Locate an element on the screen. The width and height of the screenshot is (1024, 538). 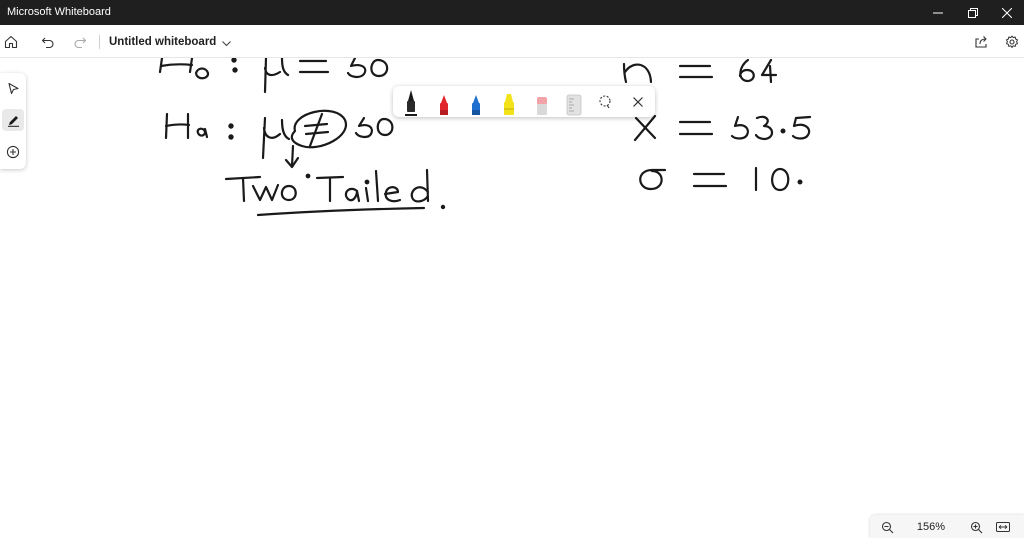
yellow-highlighter-button is located at coordinates (509, 102).